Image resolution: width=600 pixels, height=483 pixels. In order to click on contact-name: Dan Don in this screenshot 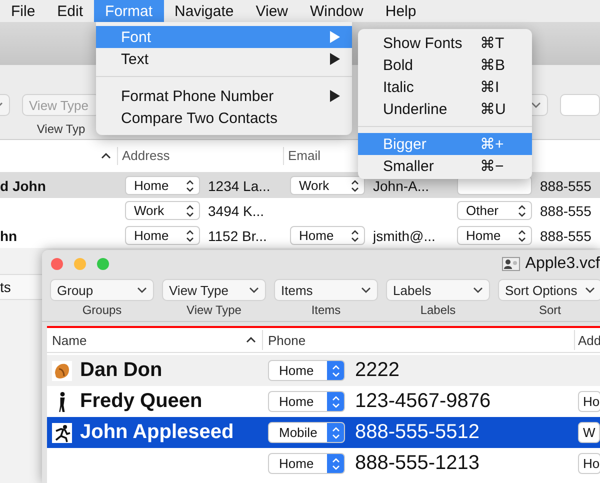, I will do `click(121, 370)`.